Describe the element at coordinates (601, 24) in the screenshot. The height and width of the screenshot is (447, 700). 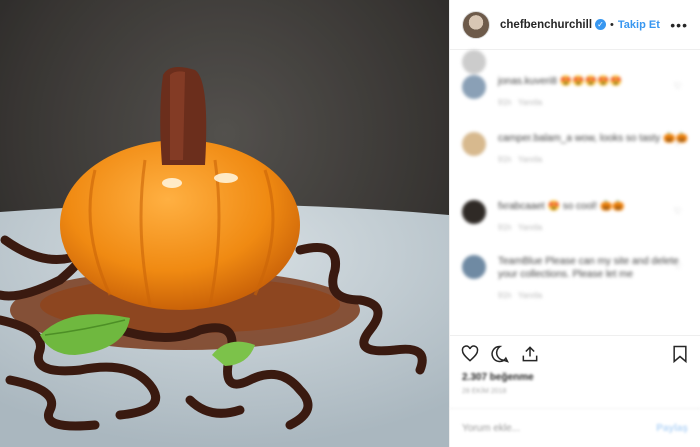
I see `verified-icon: ✓` at that location.